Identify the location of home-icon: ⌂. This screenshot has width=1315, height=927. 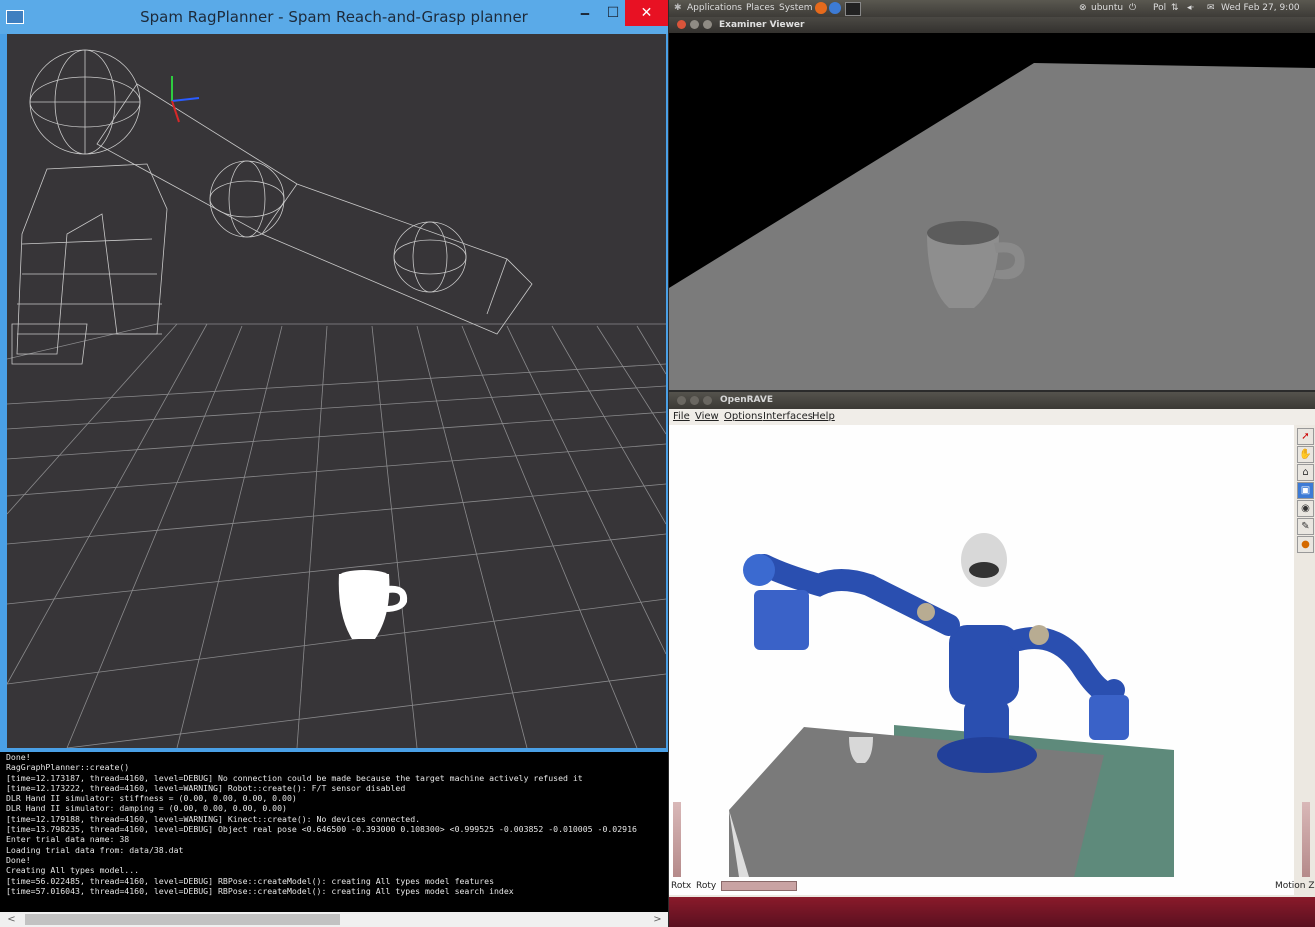
(1305, 472).